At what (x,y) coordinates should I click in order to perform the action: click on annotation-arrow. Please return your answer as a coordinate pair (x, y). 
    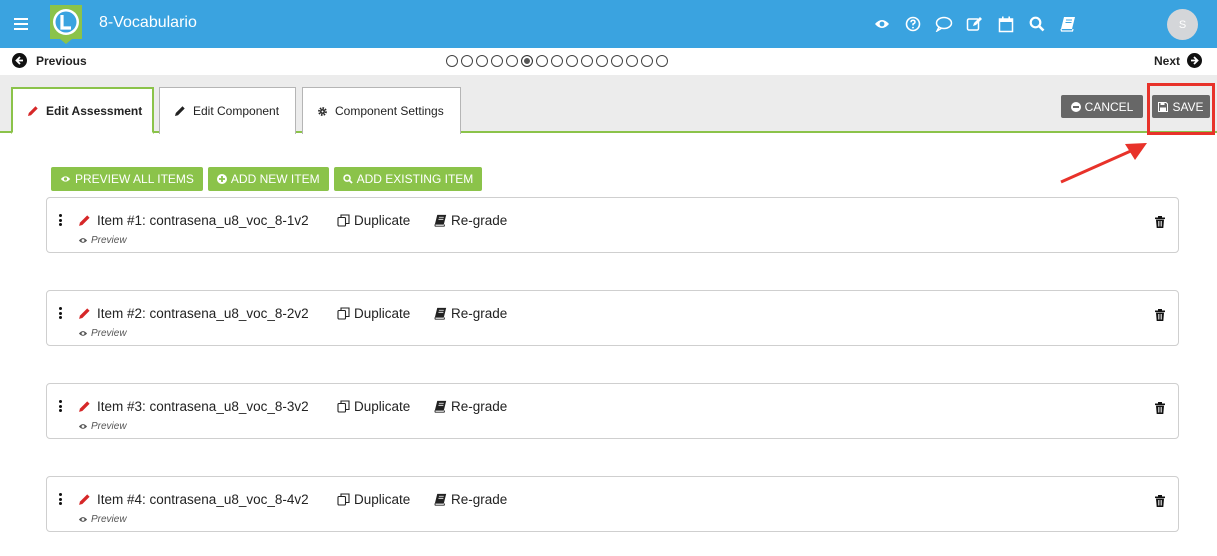
    Looking at the image, I should click on (1105, 165).